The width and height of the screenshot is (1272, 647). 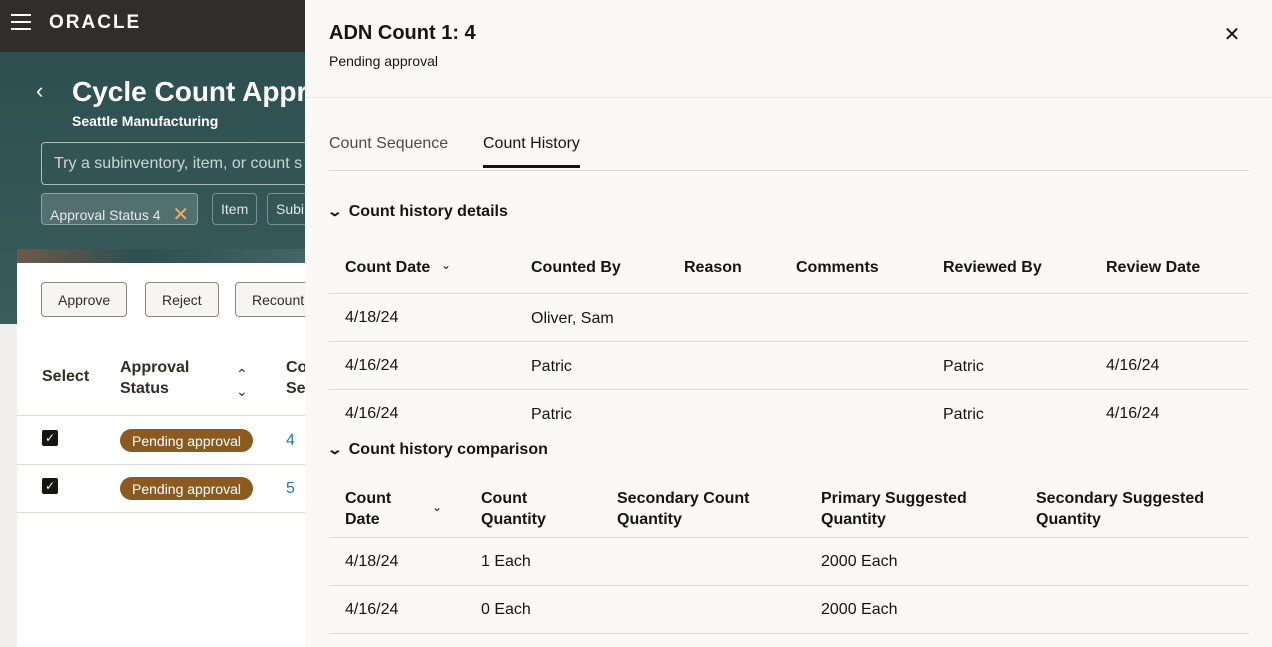 I want to click on comparison-count-quantity: 1 Each, so click(x=506, y=561).